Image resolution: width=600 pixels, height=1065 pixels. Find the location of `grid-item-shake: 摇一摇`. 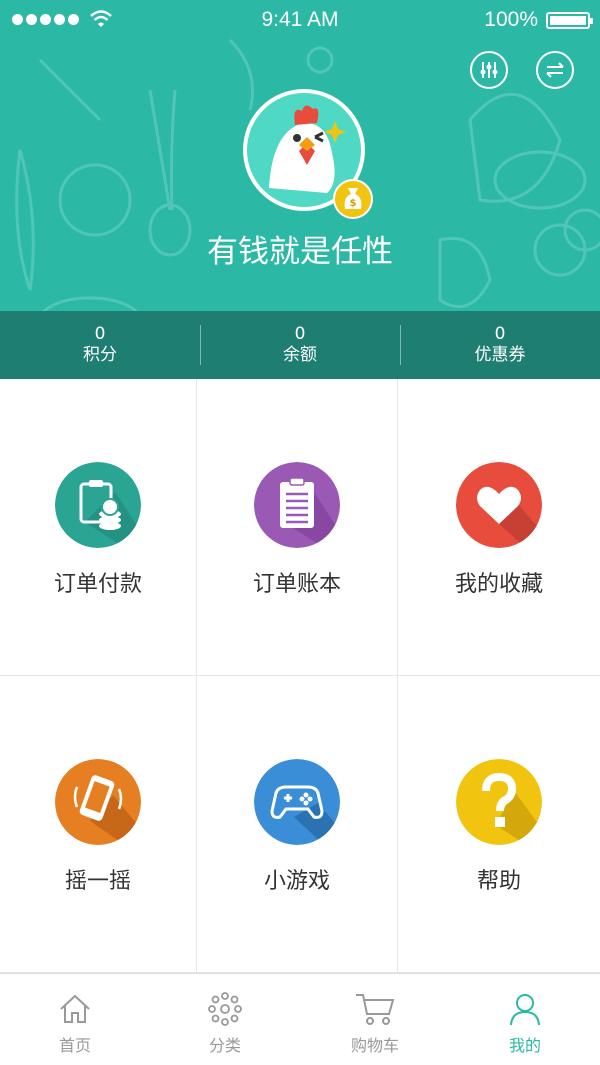

grid-item-shake: 摇一摇 is located at coordinates (98, 824).